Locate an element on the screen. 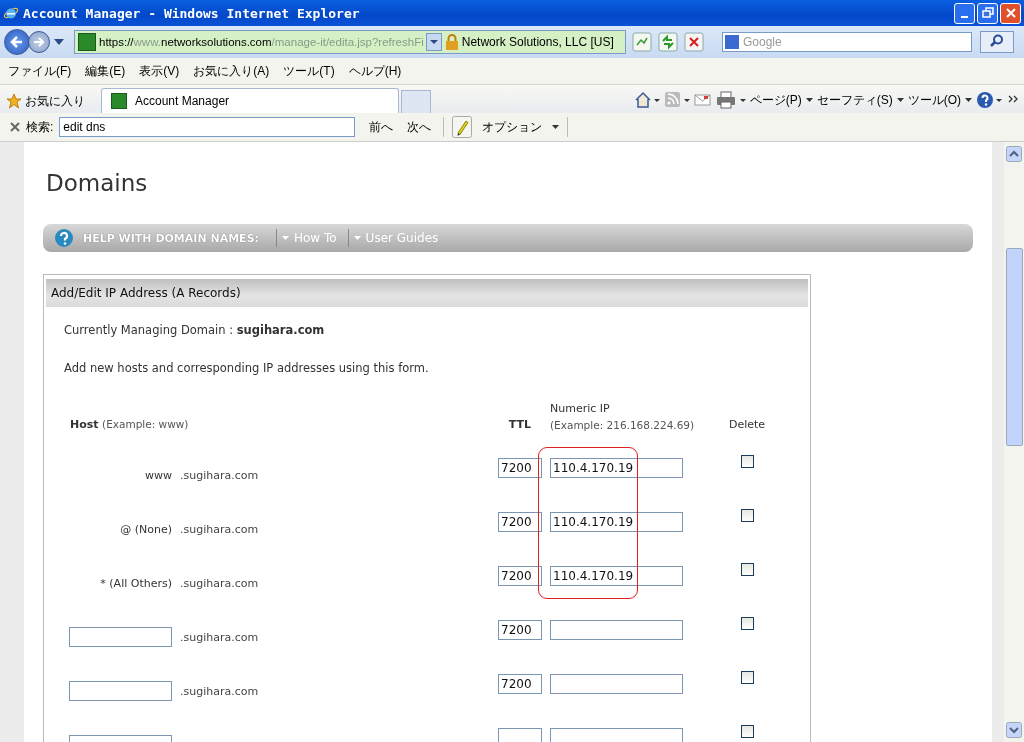  column-hint: (Example: 216.168.224.69) is located at coordinates (622, 425).